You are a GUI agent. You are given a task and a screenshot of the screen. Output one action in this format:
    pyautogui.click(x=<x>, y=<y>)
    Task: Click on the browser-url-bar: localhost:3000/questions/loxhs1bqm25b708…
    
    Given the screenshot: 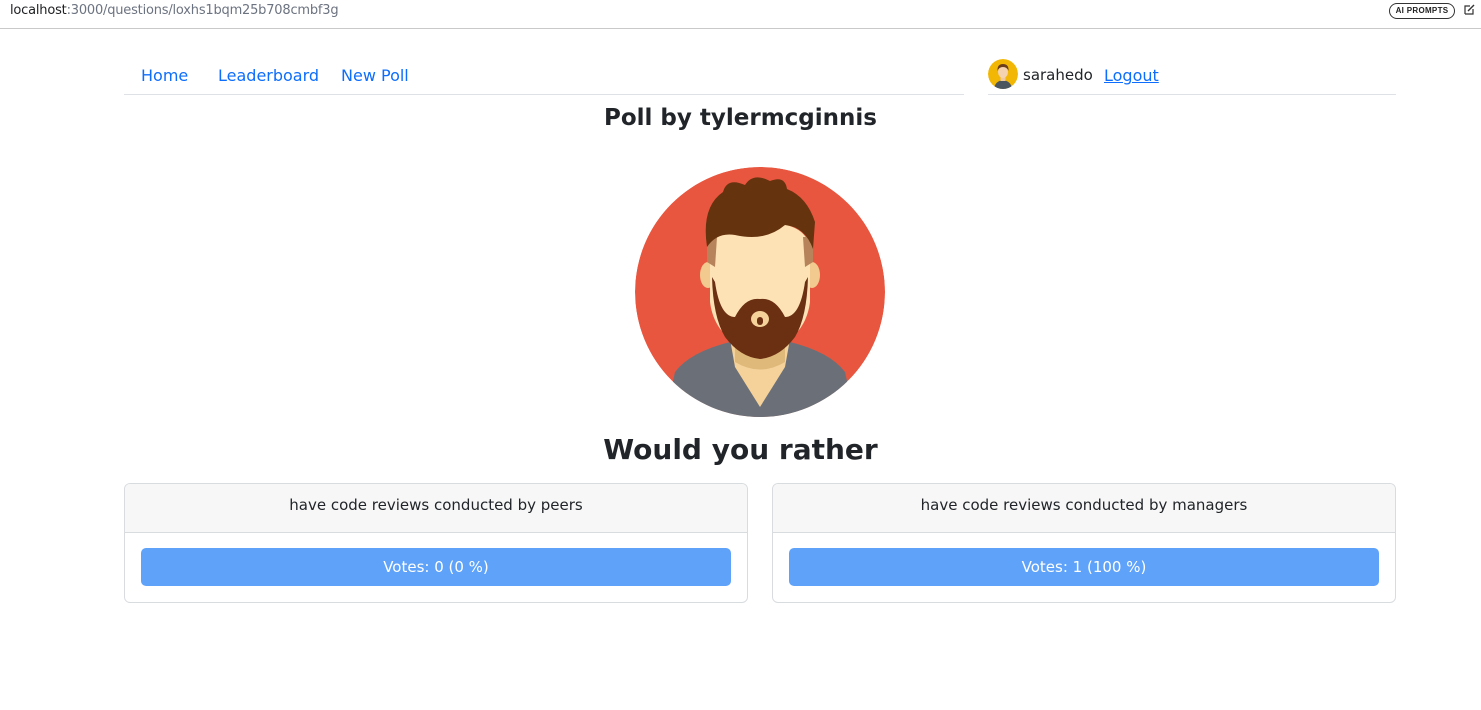 What is the action you would take?
    pyautogui.click(x=740, y=14)
    